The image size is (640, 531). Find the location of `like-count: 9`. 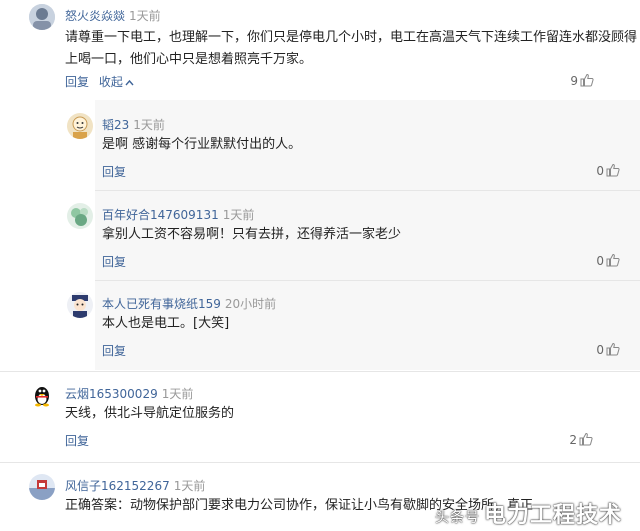

like-count: 9 is located at coordinates (574, 81).